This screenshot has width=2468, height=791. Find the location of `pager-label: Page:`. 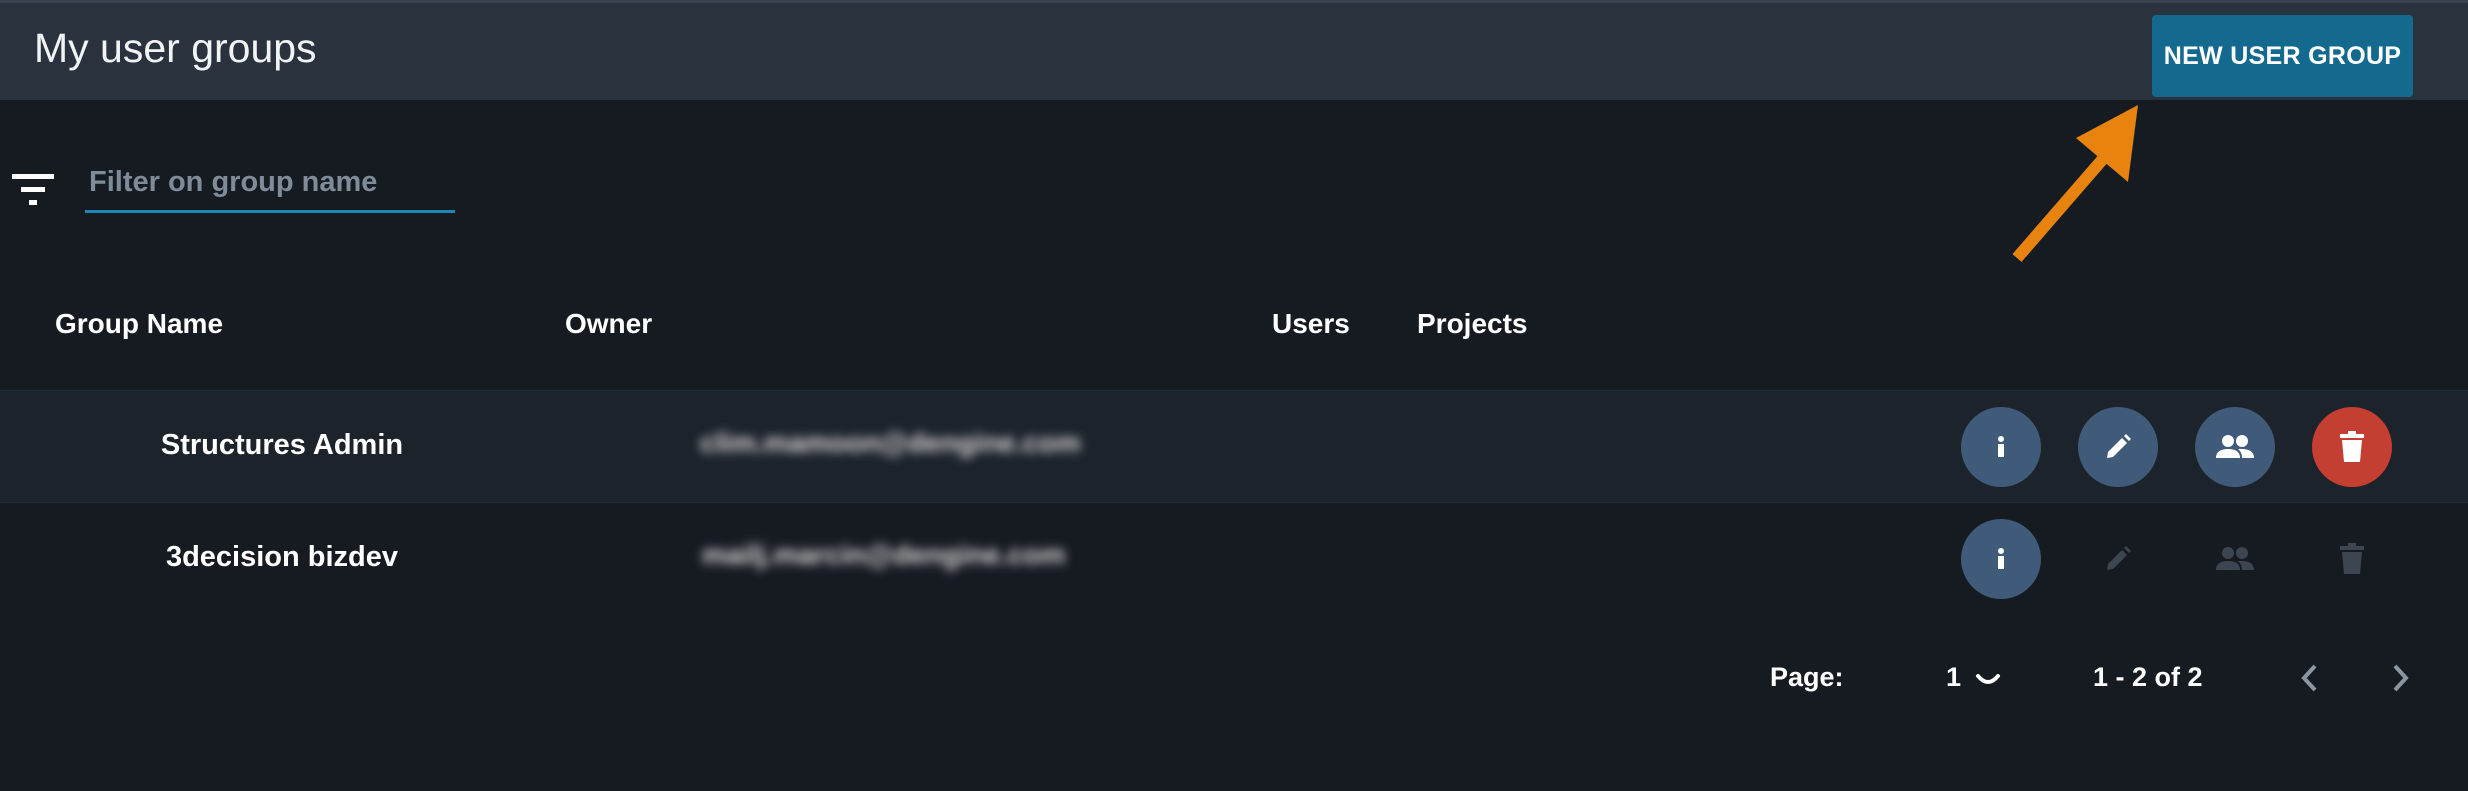

pager-label: Page: is located at coordinates (1807, 677).